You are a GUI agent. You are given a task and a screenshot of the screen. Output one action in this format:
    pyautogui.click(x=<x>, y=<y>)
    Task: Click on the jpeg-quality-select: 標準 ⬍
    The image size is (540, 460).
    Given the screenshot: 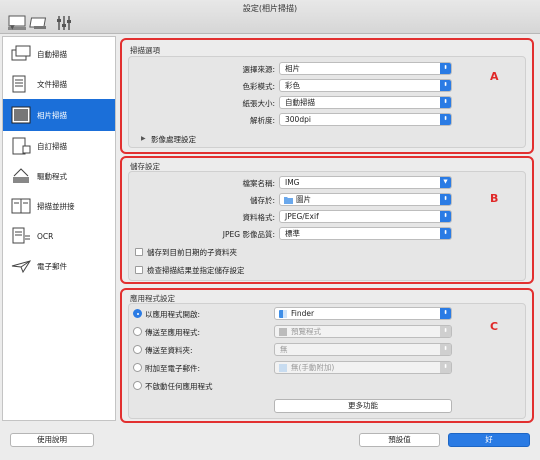 What is the action you would take?
    pyautogui.click(x=365, y=233)
    